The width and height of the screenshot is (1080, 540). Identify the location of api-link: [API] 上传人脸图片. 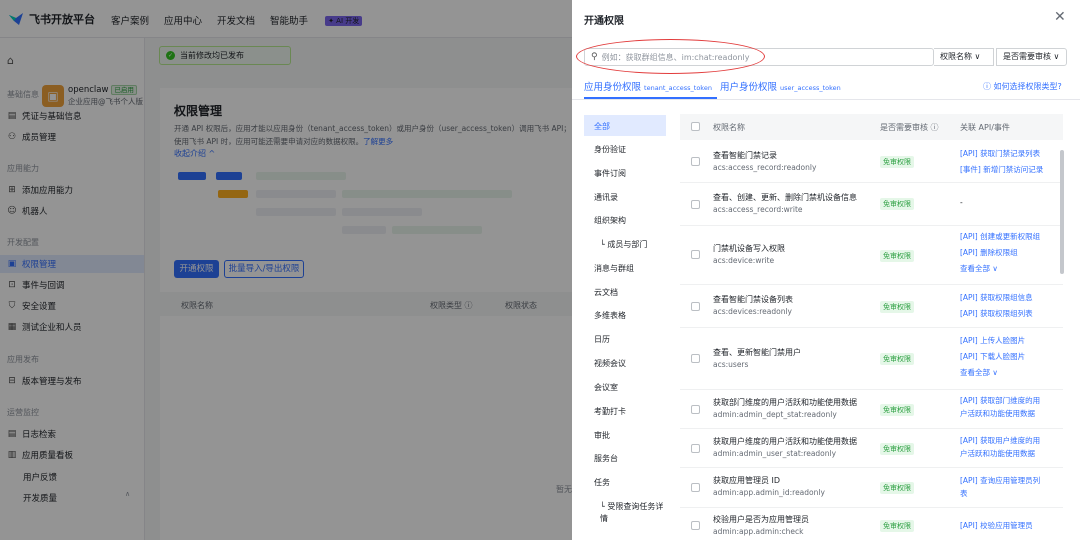
(1010, 341).